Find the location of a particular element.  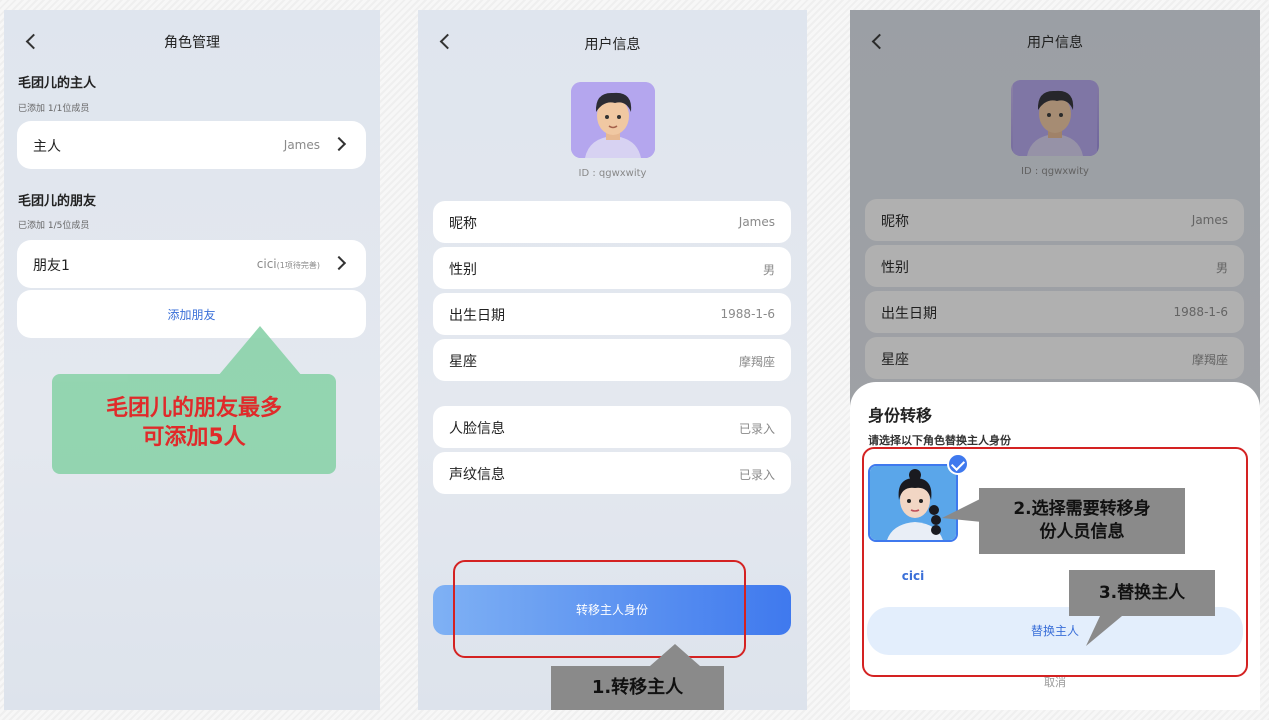

boy-avatar-icon is located at coordinates (613, 120).